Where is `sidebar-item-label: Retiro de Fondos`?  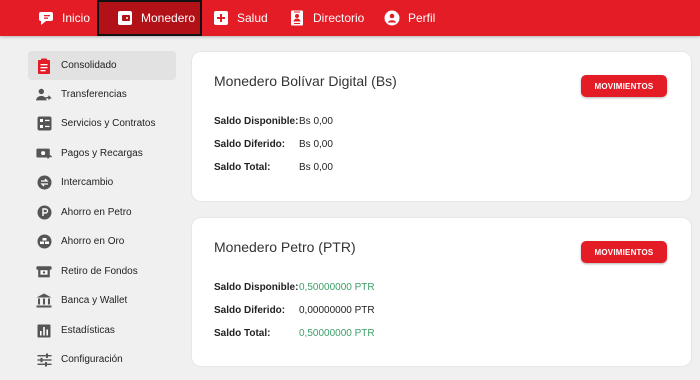
sidebar-item-label: Retiro de Fondos is located at coordinates (99, 271).